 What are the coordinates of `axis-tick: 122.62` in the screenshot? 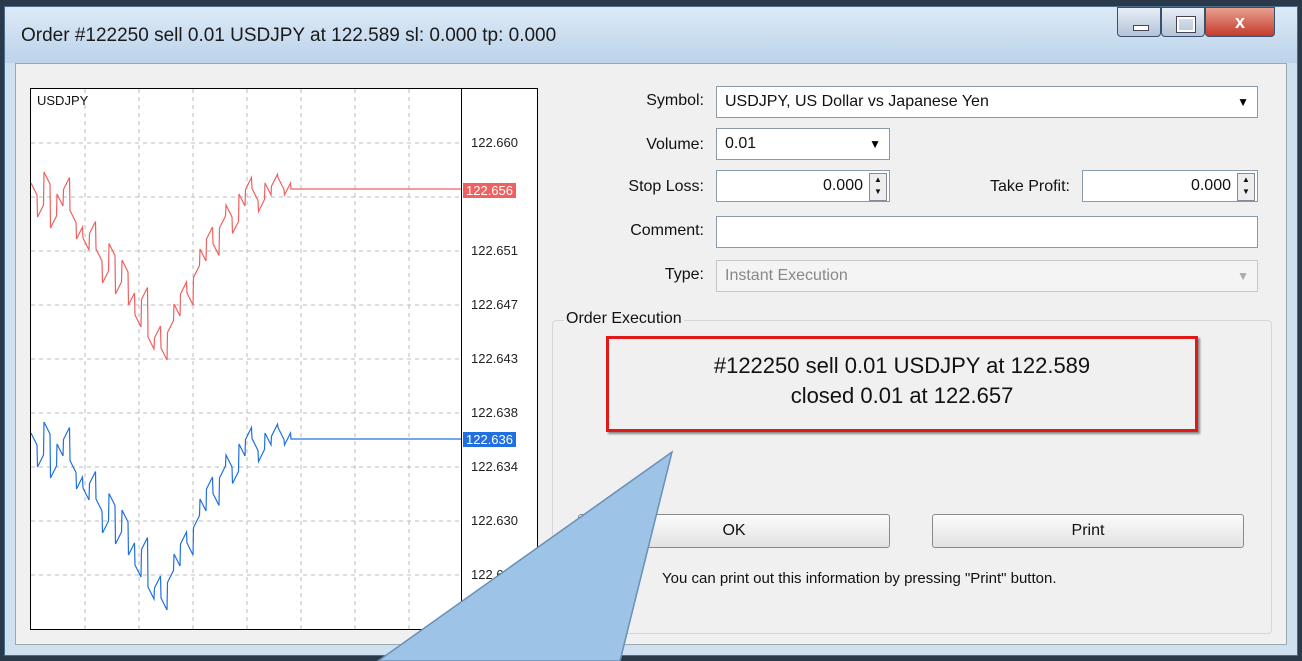 It's located at (491, 620).